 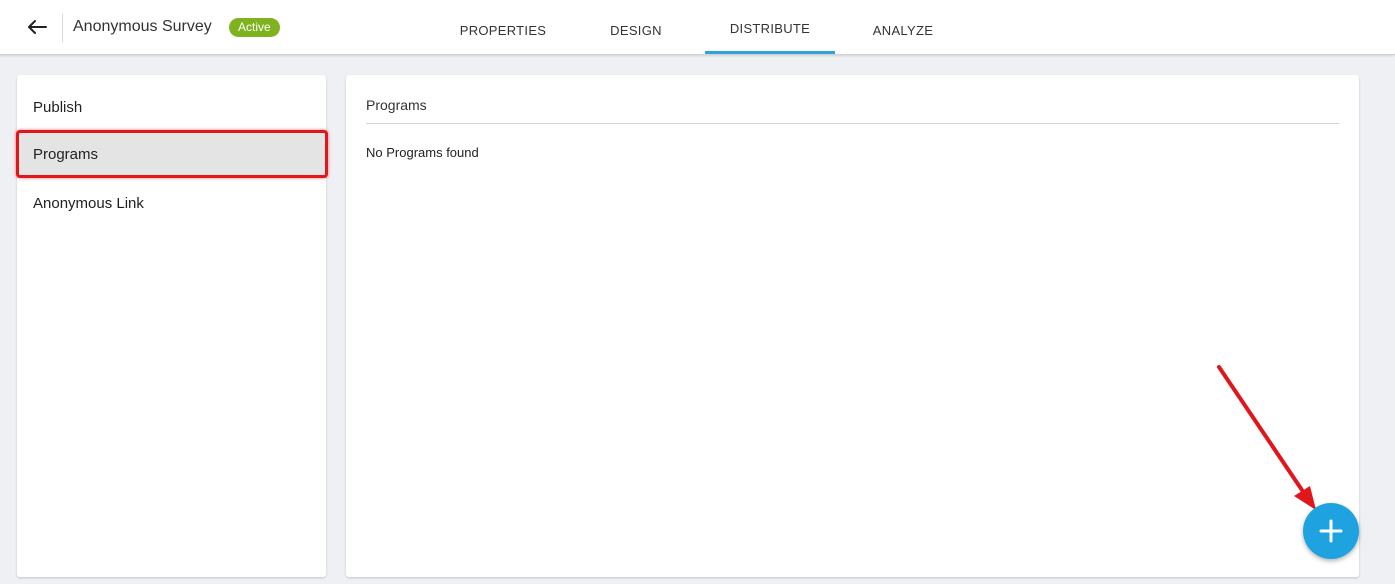 I want to click on survey-title: Anonymous Survey, so click(x=142, y=26).